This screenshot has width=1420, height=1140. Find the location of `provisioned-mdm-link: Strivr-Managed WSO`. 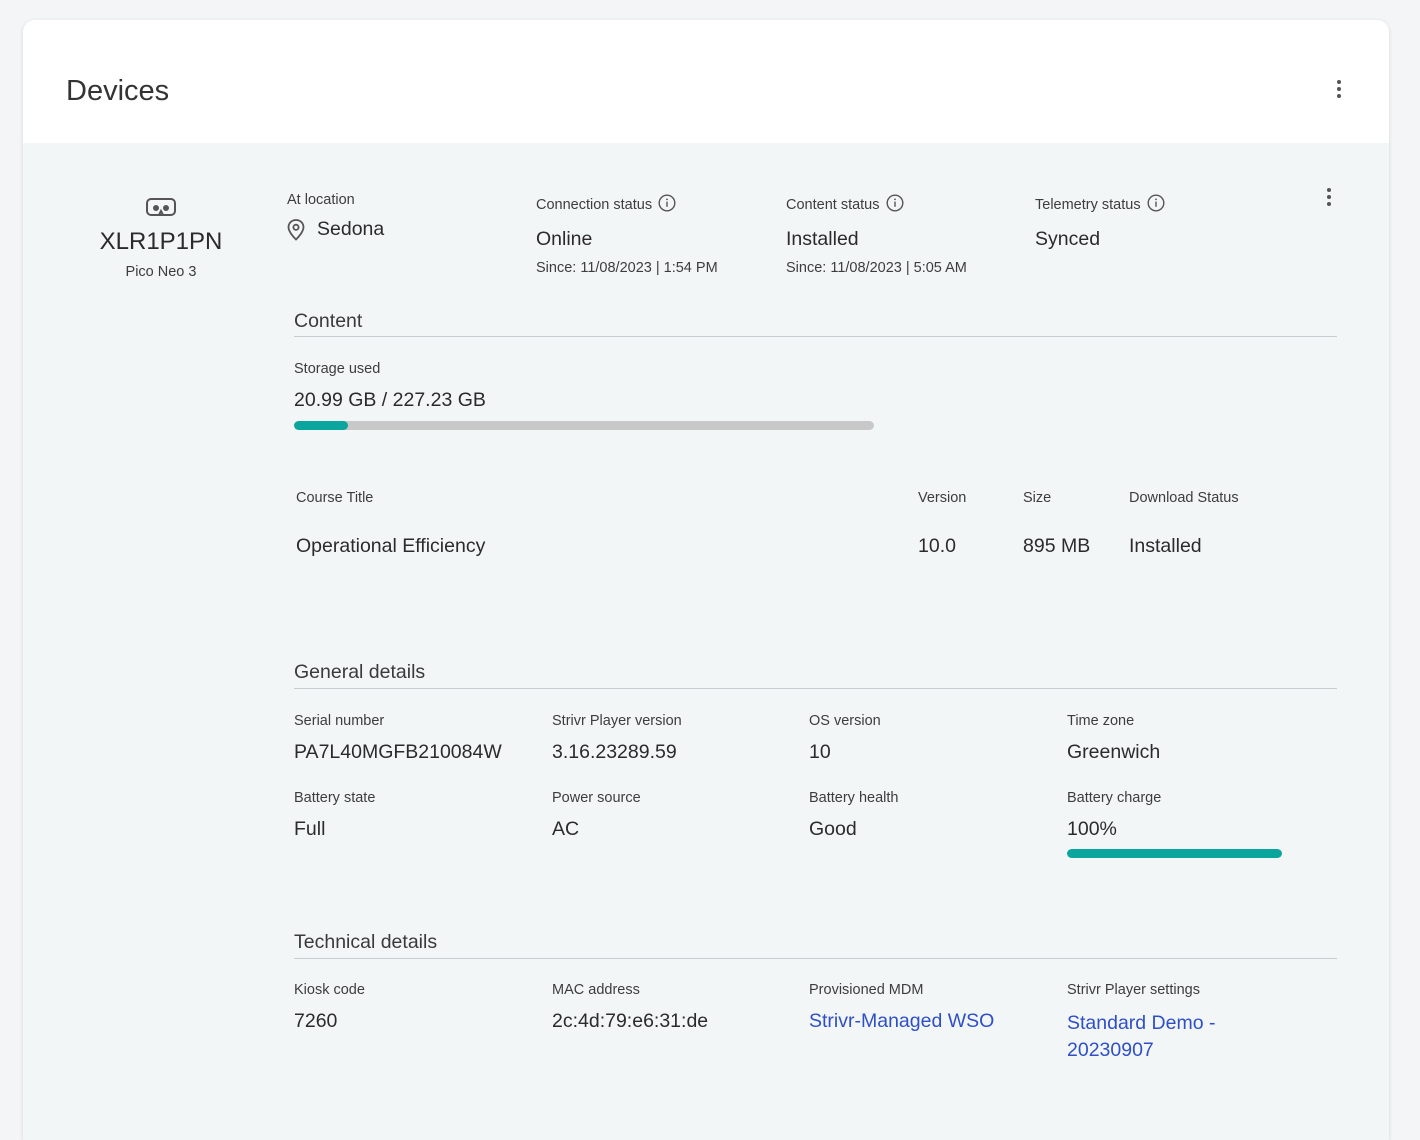

provisioned-mdm-link: Strivr-Managed WSO is located at coordinates (901, 1021).